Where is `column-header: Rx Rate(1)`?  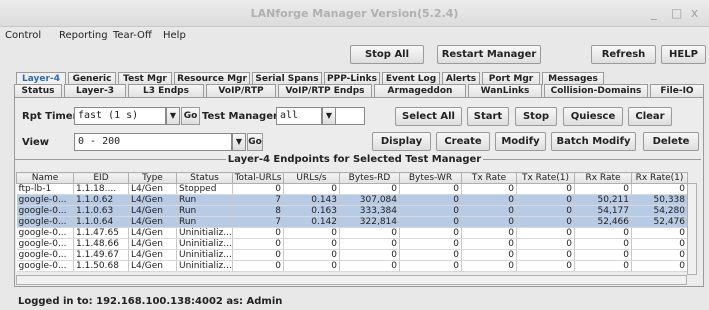 column-header: Rx Rate(1) is located at coordinates (659, 178).